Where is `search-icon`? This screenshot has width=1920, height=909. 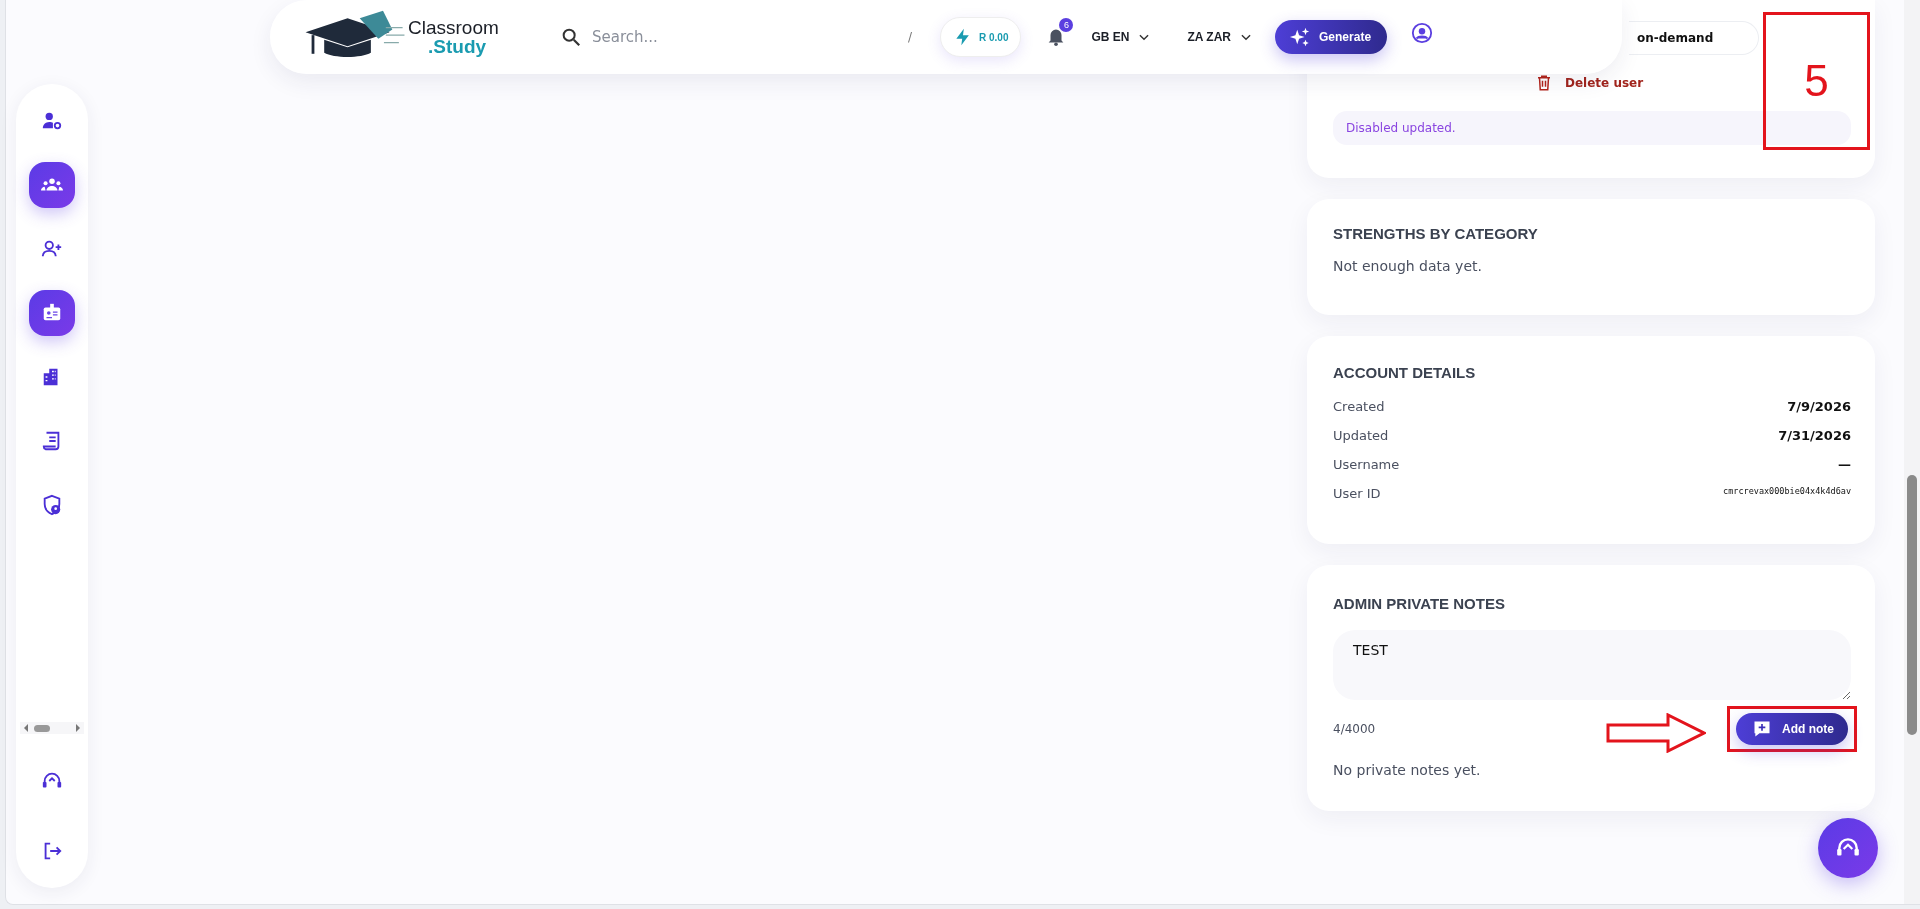
search-icon is located at coordinates (571, 37).